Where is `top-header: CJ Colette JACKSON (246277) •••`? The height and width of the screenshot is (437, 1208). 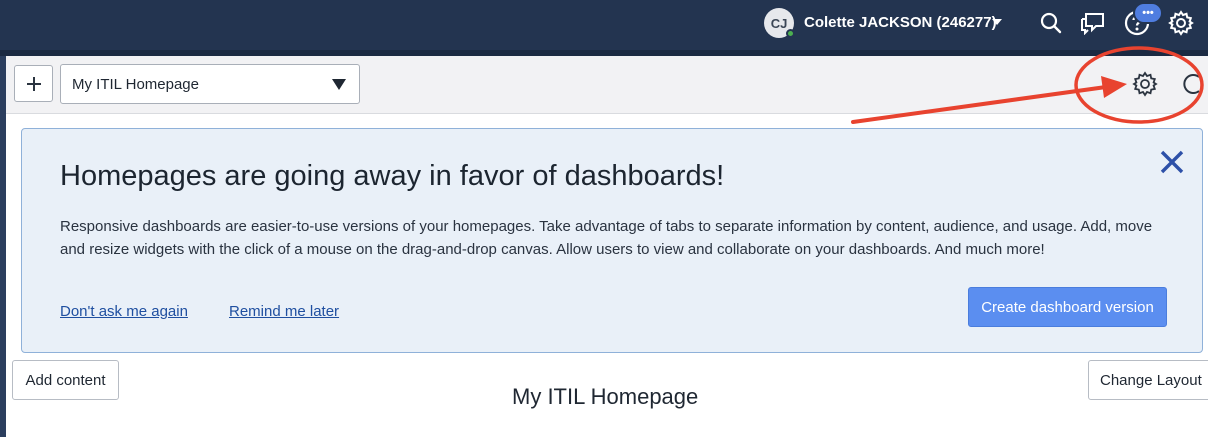 top-header: CJ Colette JACKSON (246277) ••• is located at coordinates (604, 25).